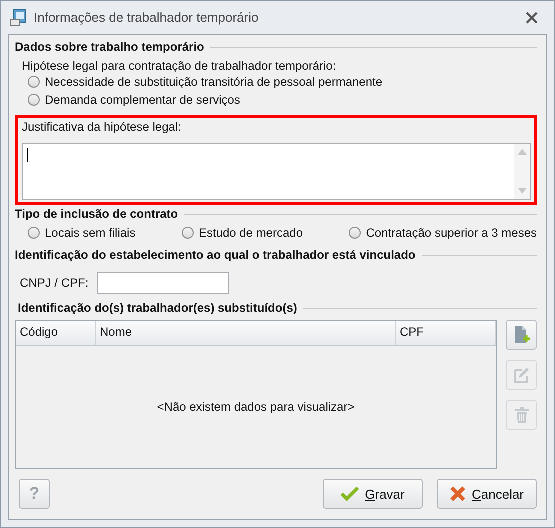 This screenshot has height=528, width=555. I want to click on cross-icon, so click(458, 494).